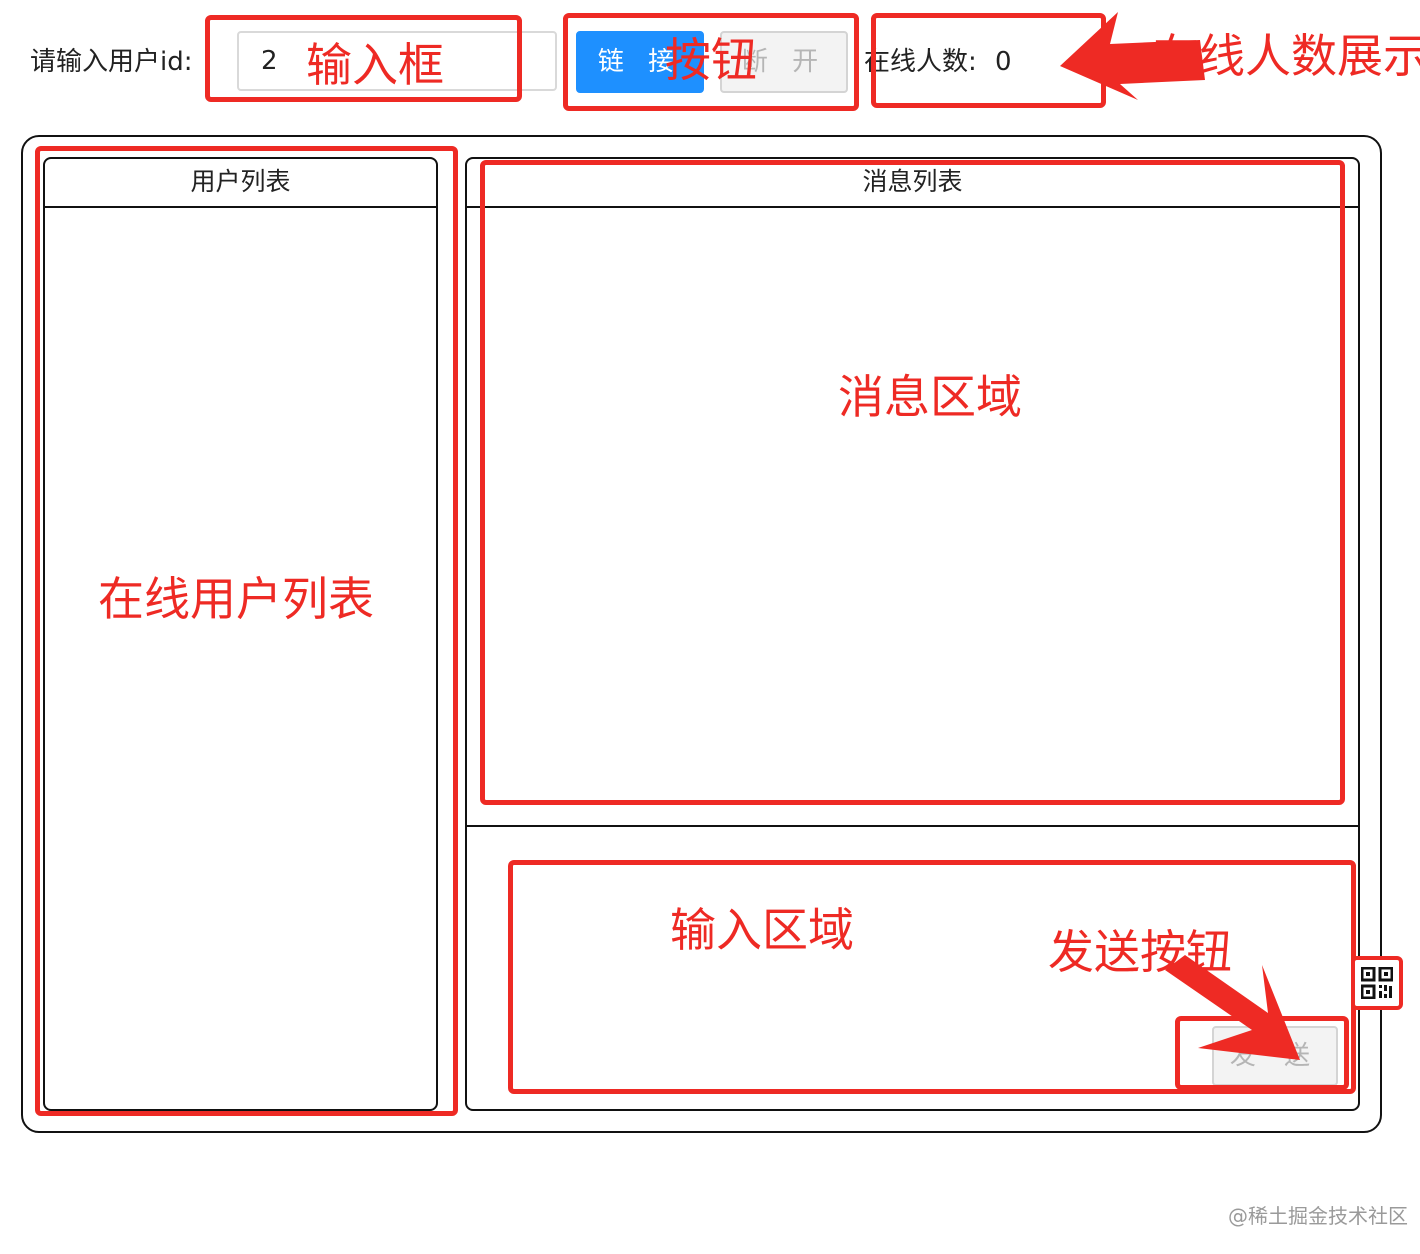 This screenshot has width=1420, height=1254. What do you see at coordinates (912, 826) in the screenshot?
I see `message-input-divider` at bounding box center [912, 826].